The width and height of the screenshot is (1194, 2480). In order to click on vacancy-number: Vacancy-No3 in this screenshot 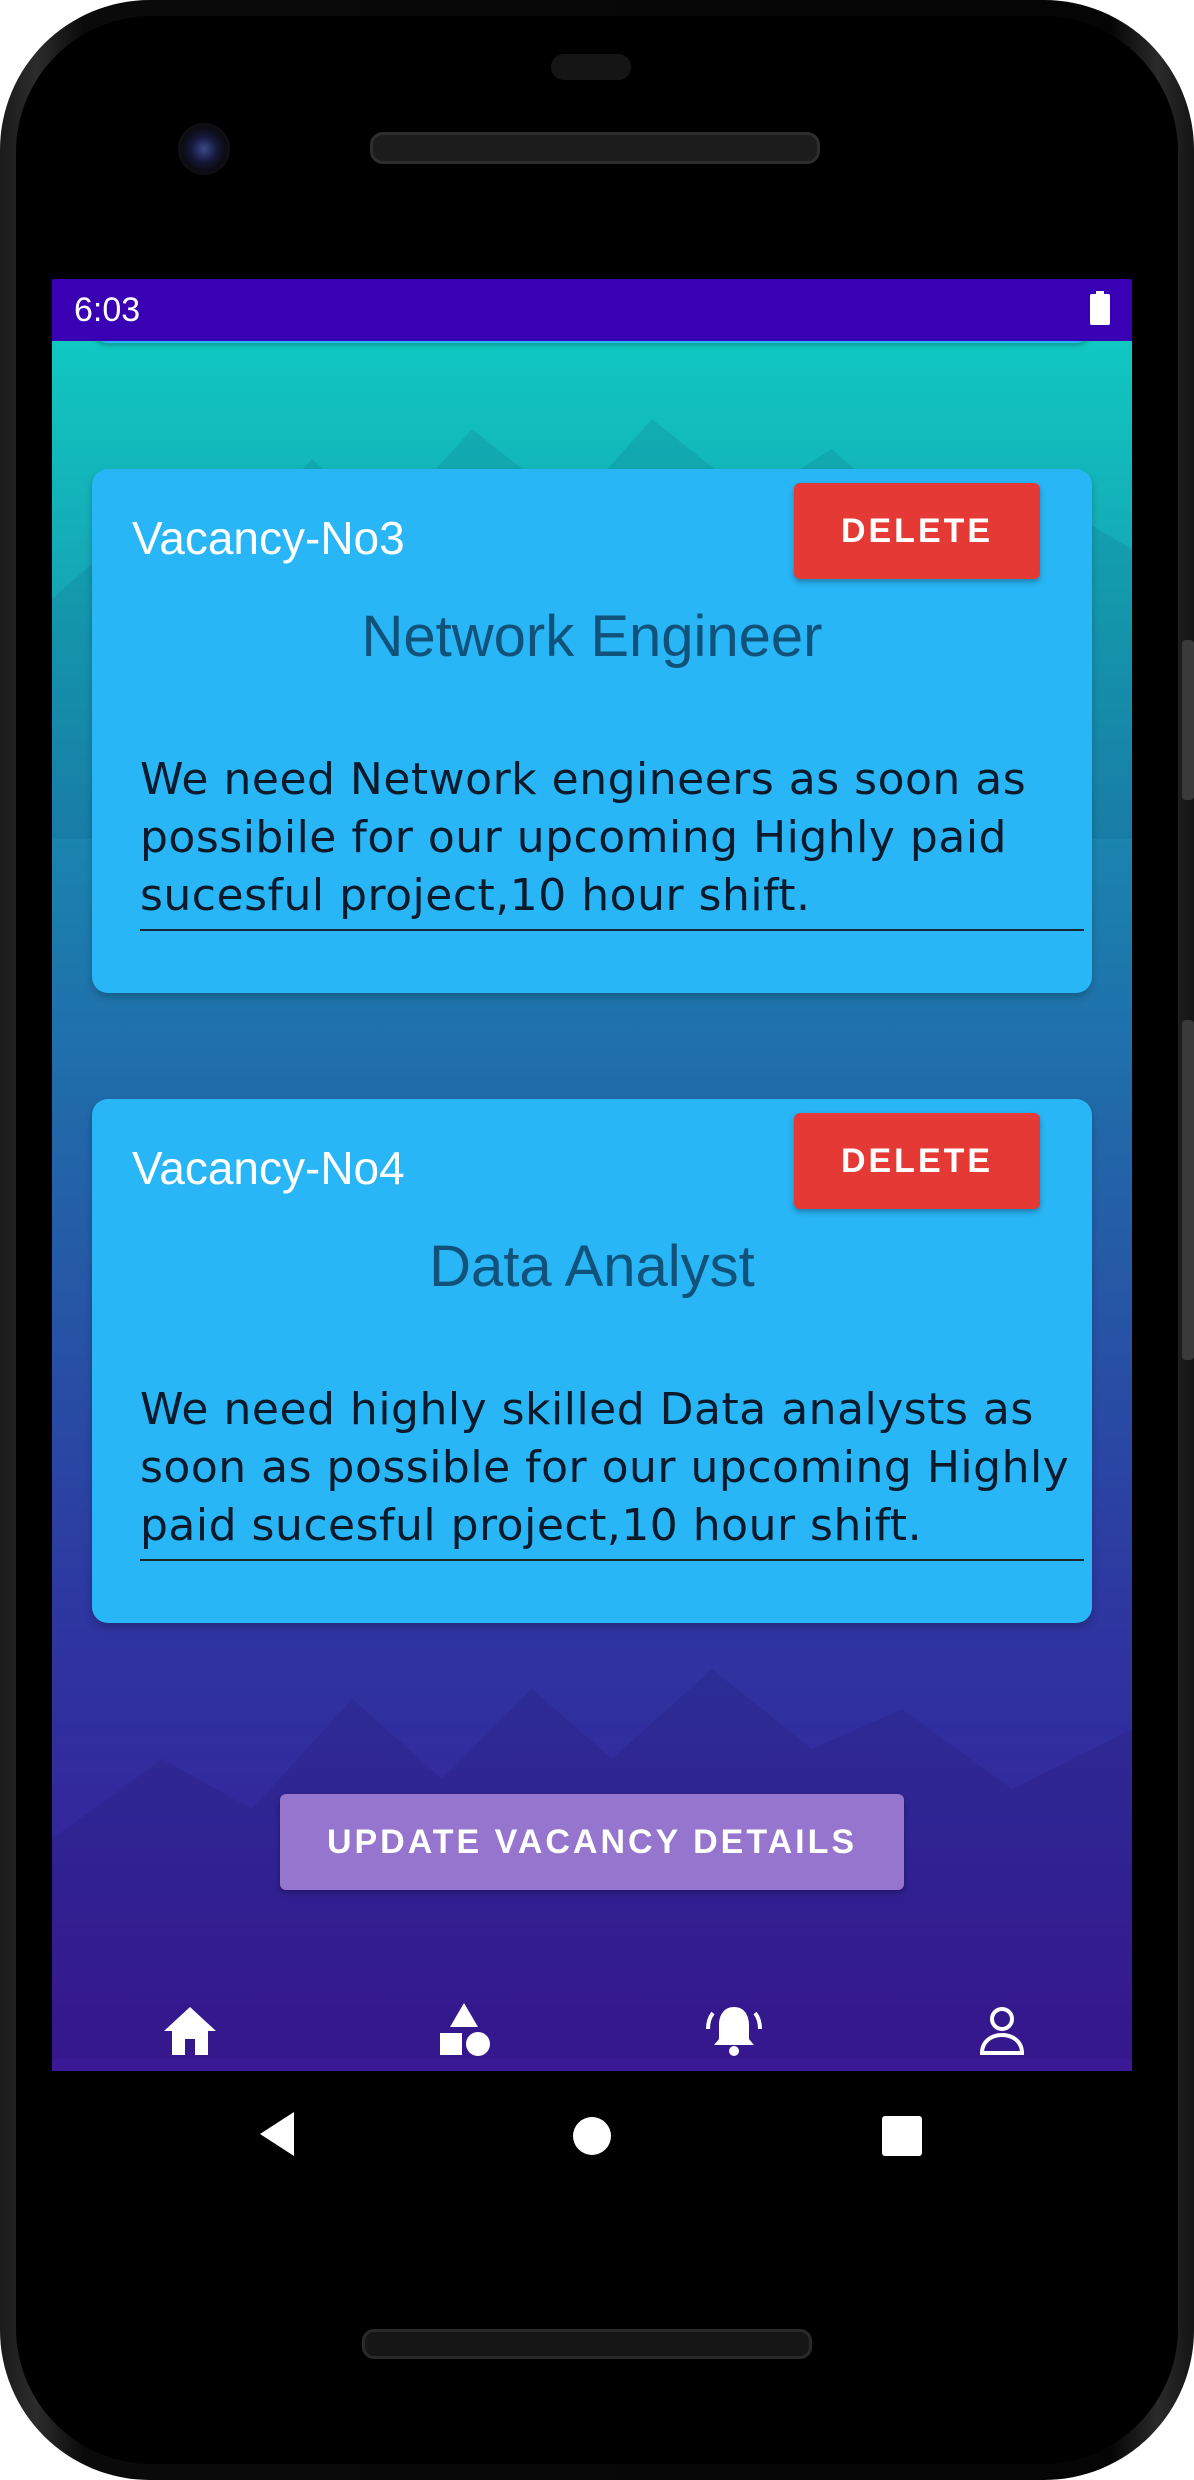, I will do `click(268, 538)`.